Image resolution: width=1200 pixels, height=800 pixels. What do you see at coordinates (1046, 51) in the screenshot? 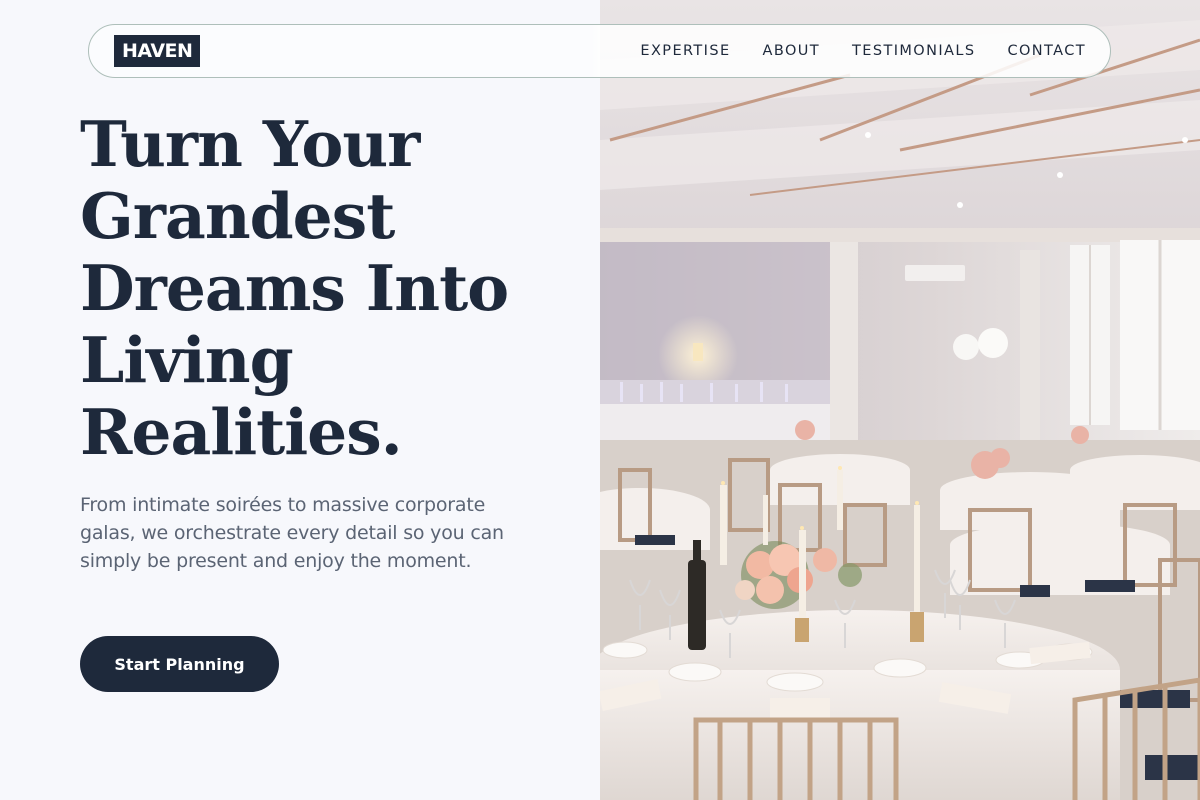
I see `nav-link-contact: CONTACT` at bounding box center [1046, 51].